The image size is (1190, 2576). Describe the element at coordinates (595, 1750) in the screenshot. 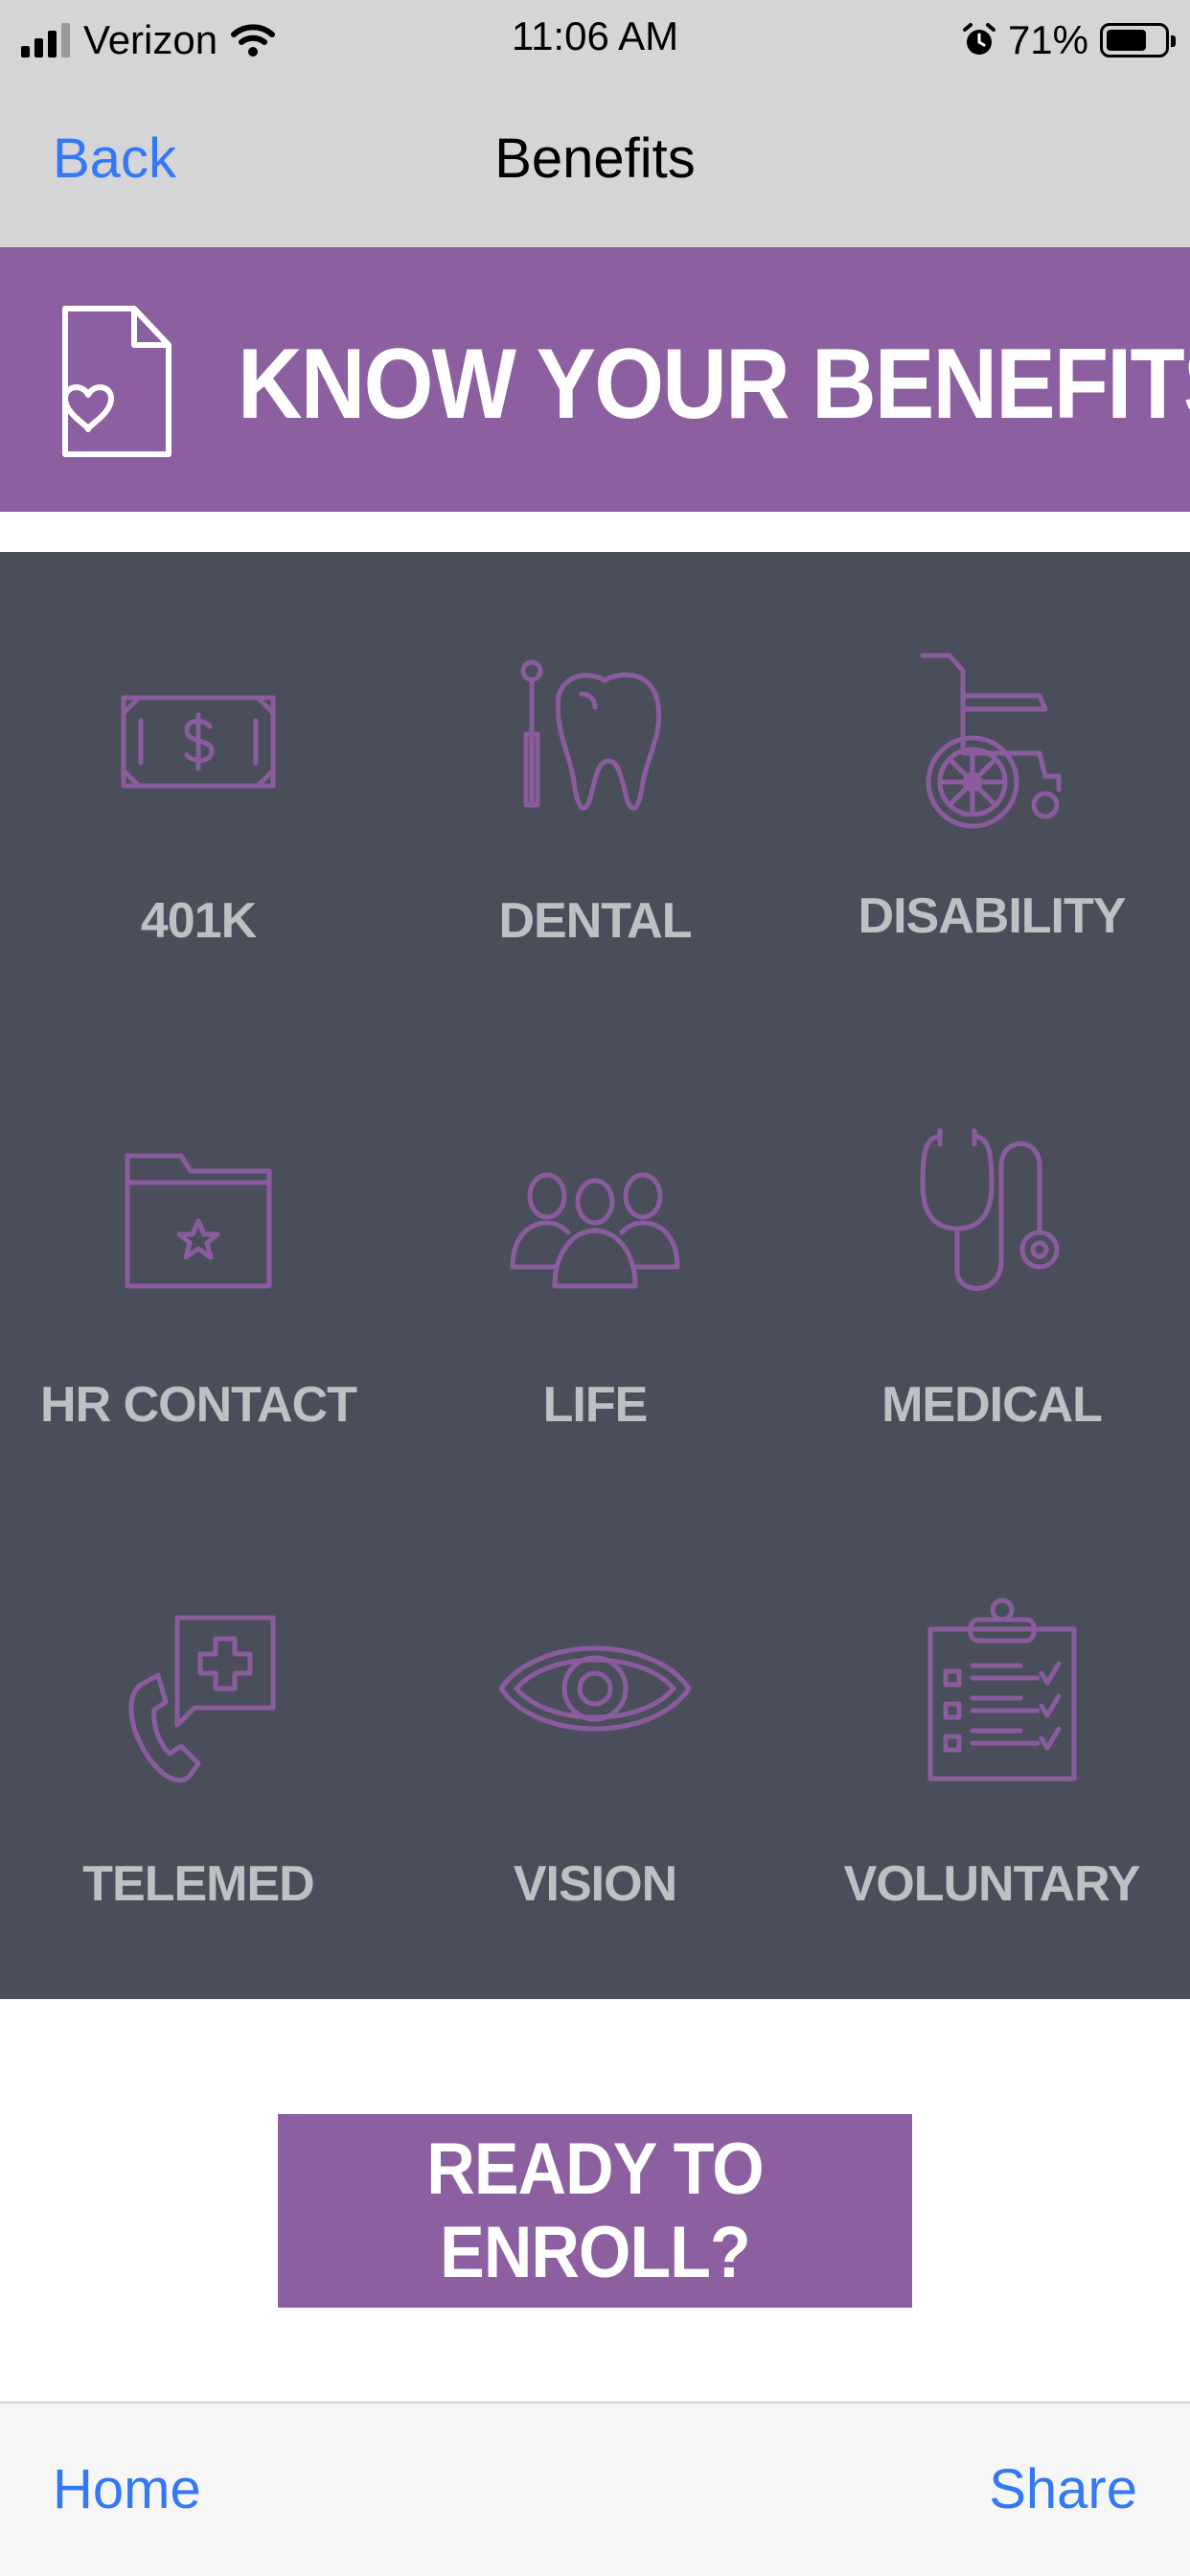

I see `benefit-vision: VISION` at that location.